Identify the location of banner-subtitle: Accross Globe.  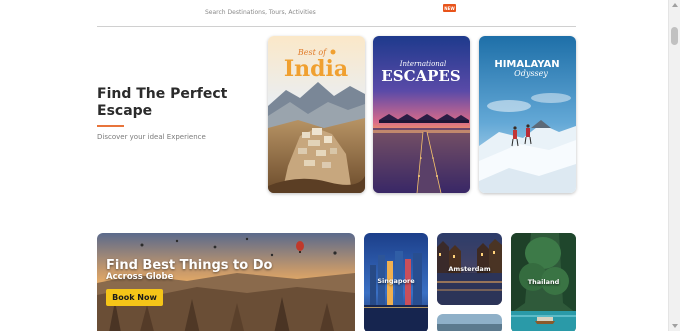
(140, 277).